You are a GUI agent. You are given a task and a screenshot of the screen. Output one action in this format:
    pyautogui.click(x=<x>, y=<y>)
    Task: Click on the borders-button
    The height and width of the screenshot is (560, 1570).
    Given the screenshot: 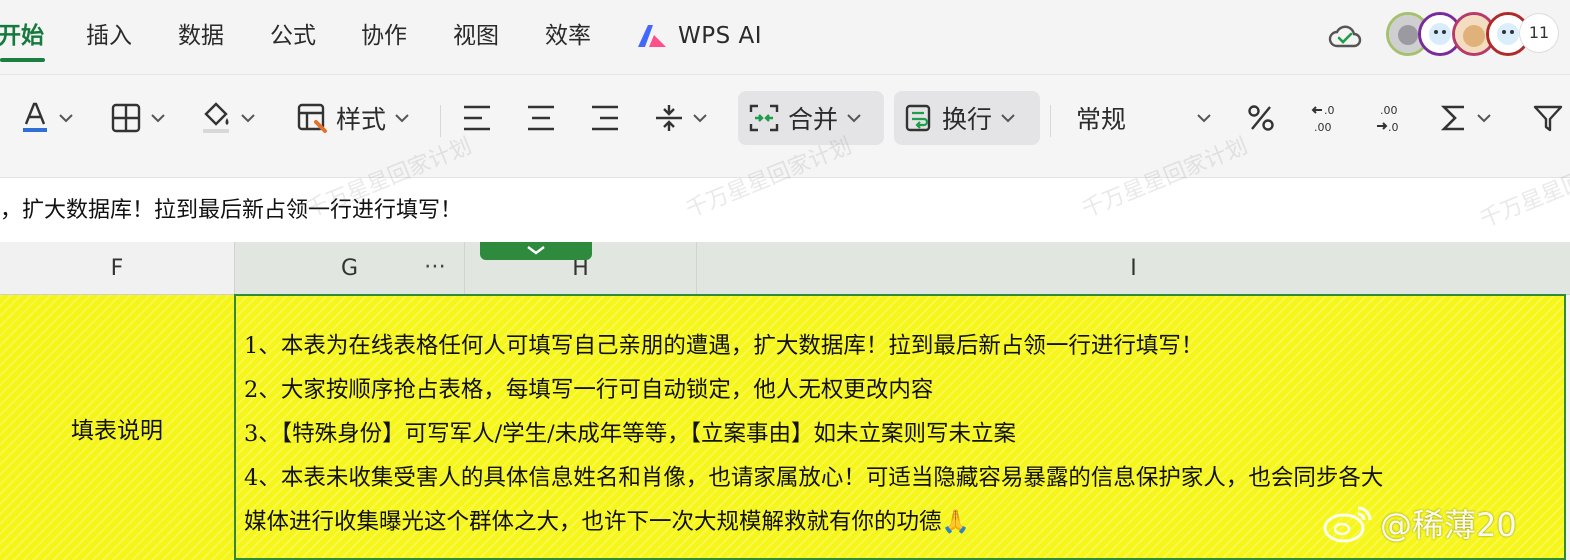 What is the action you would take?
    pyautogui.click(x=138, y=118)
    